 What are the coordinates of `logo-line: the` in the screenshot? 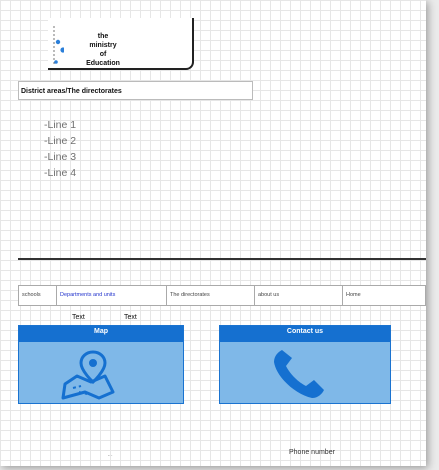 It's located at (103, 36).